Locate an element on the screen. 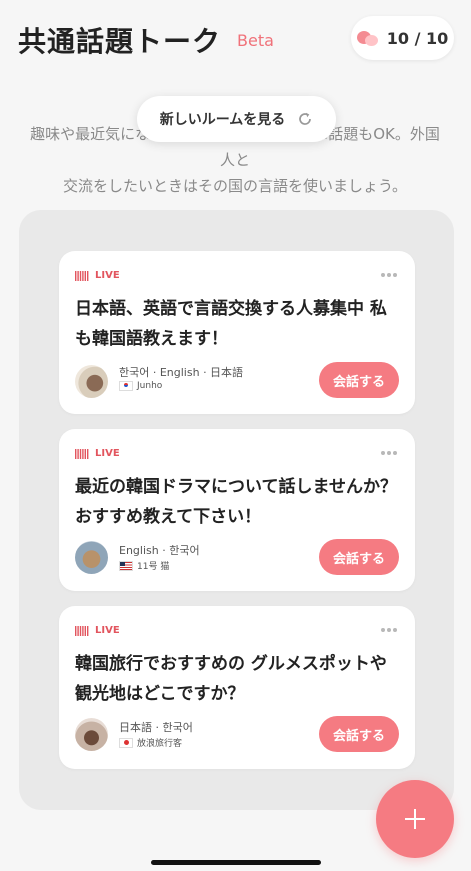 The height and width of the screenshot is (871, 471). room-title: 韓国旅行でおすすめの グルメスポットや観光地はどこですか？ is located at coordinates (231, 679).